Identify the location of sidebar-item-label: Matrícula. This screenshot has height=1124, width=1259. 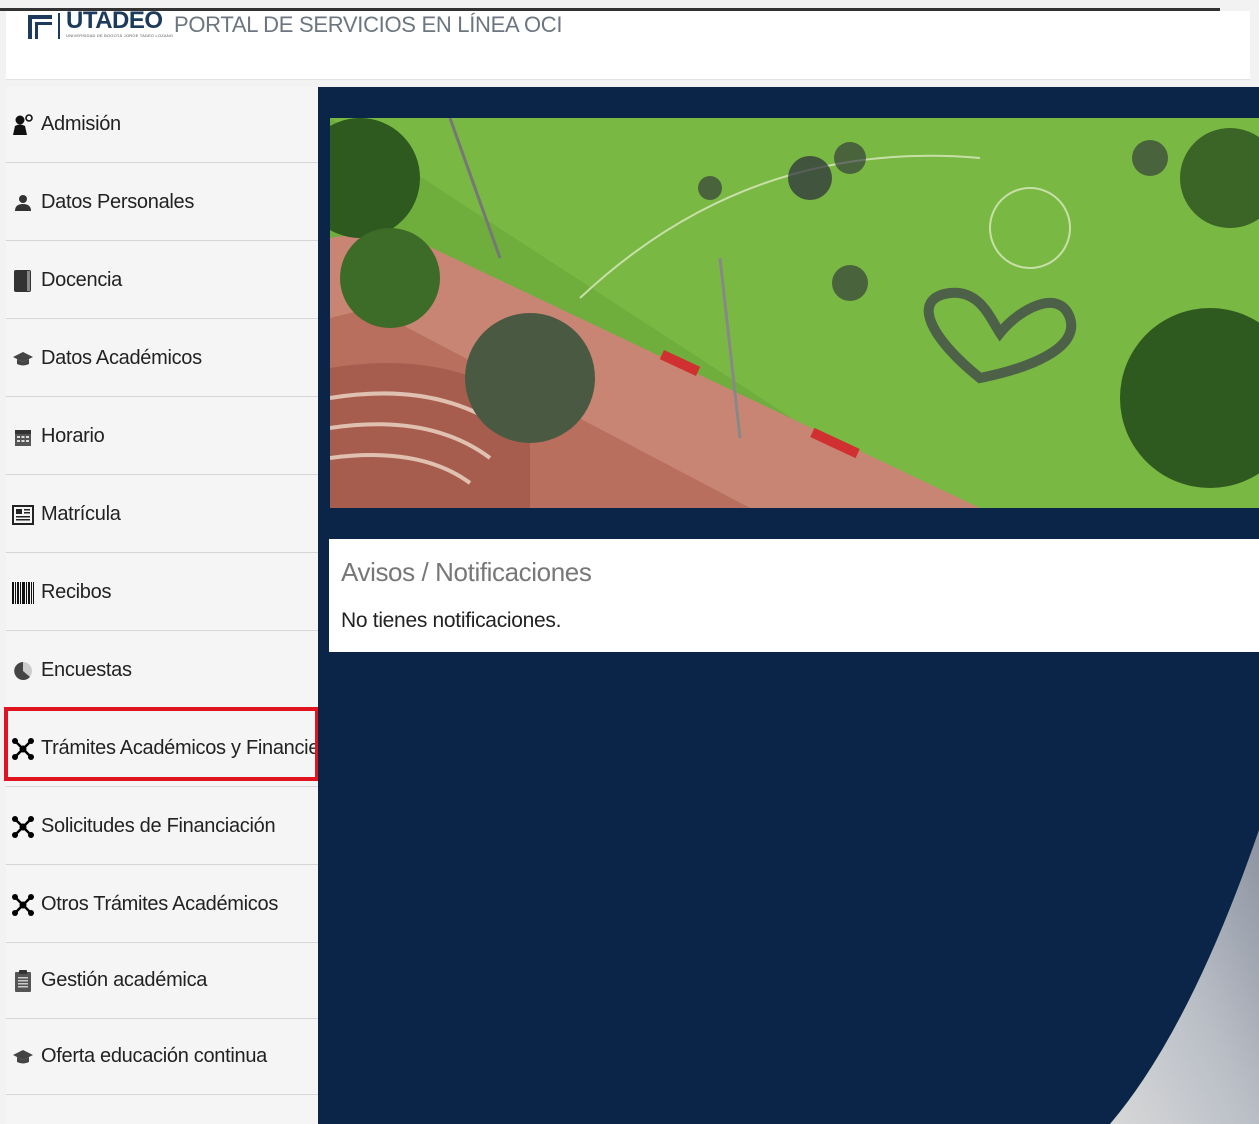
(81, 514).